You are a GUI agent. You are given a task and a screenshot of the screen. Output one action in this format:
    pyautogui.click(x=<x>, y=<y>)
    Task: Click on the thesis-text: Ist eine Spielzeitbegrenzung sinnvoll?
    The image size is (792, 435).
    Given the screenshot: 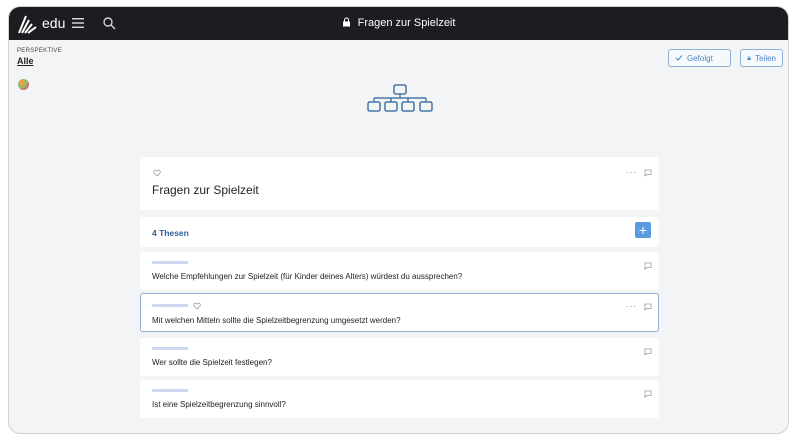 What is the action you would take?
    pyautogui.click(x=219, y=404)
    